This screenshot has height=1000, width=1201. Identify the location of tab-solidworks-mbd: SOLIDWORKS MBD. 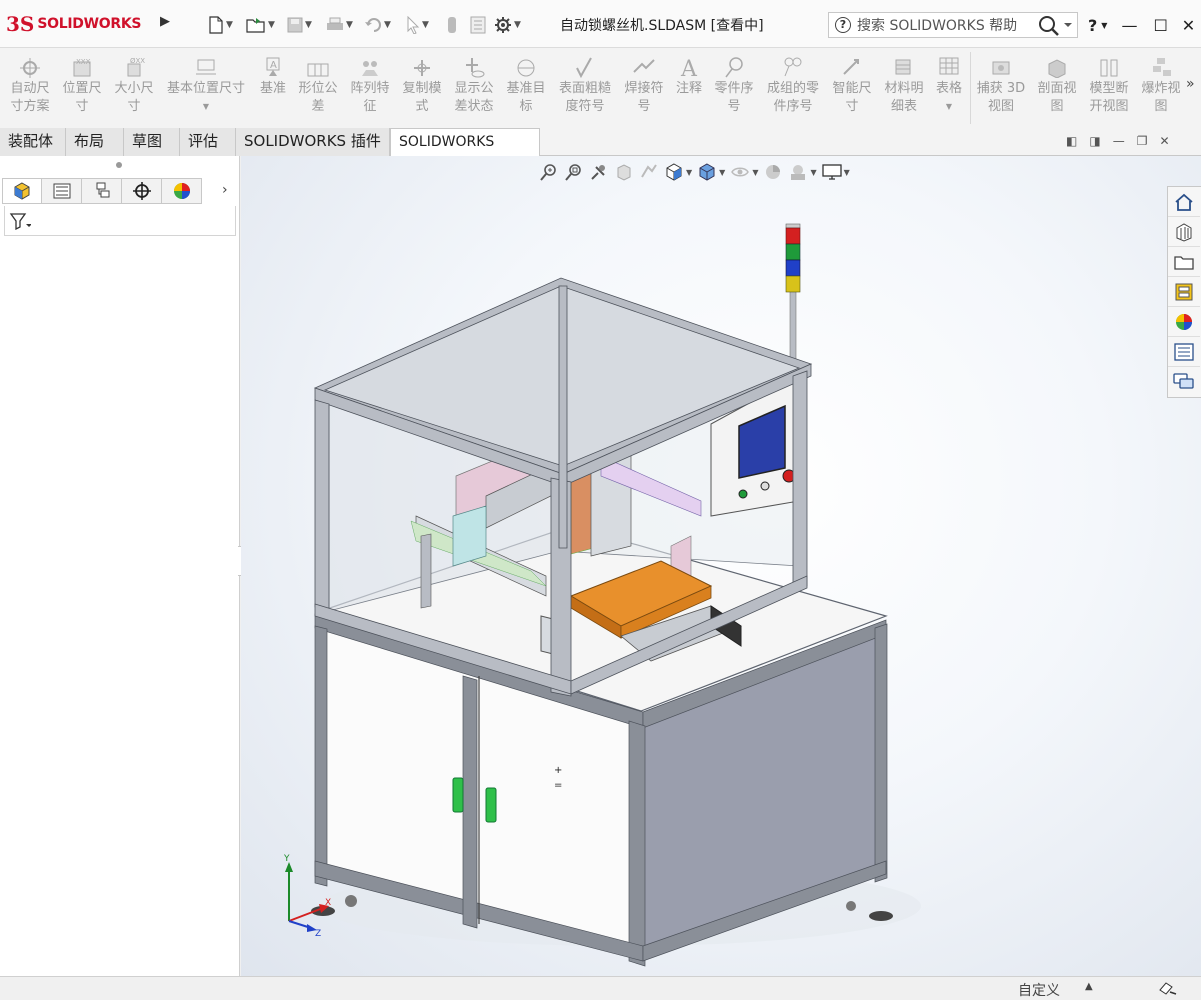
(465, 152).